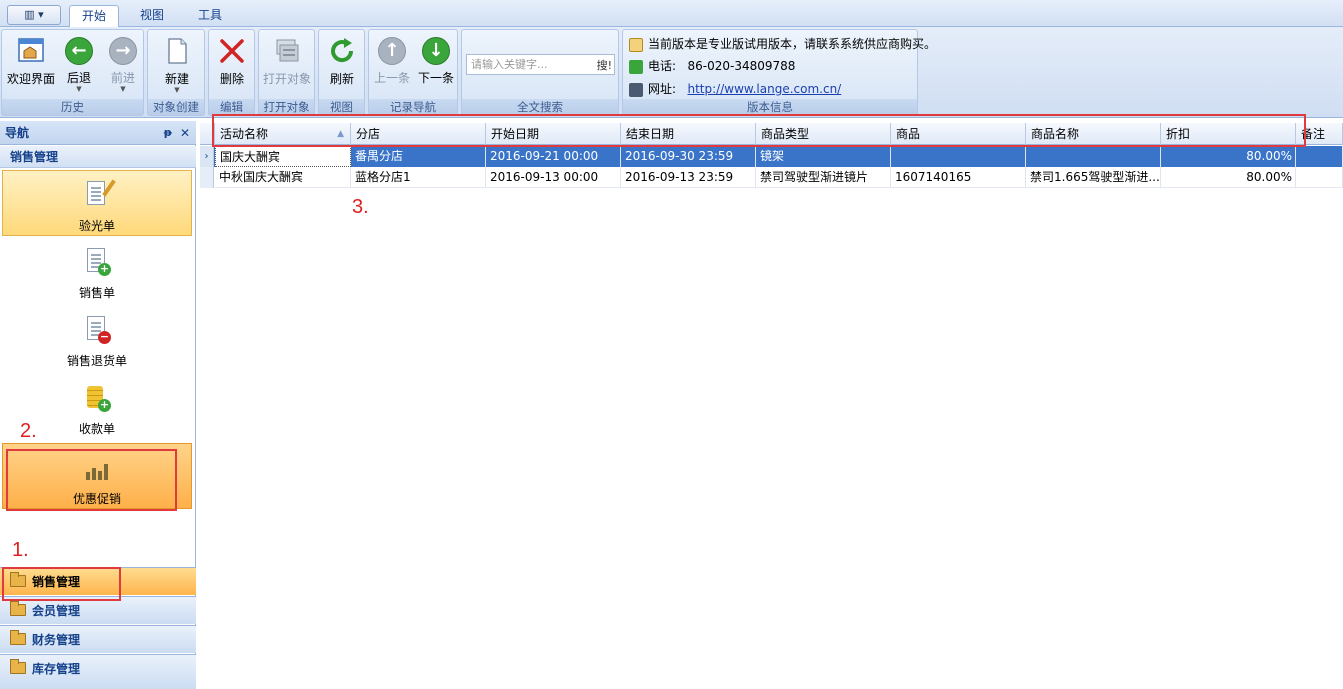 The height and width of the screenshot is (689, 1343). I want to click on cell-start-date: 2016-09-21 00:00, so click(553, 156).